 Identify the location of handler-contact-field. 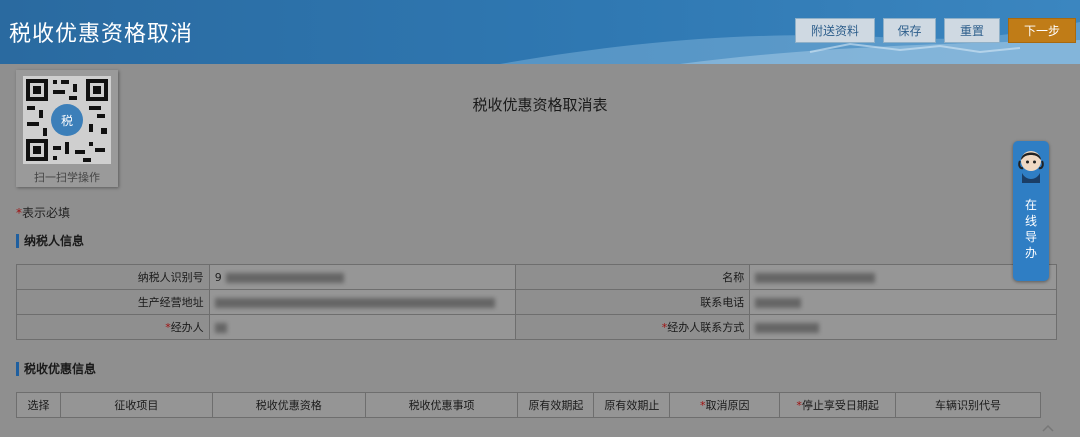
(903, 327).